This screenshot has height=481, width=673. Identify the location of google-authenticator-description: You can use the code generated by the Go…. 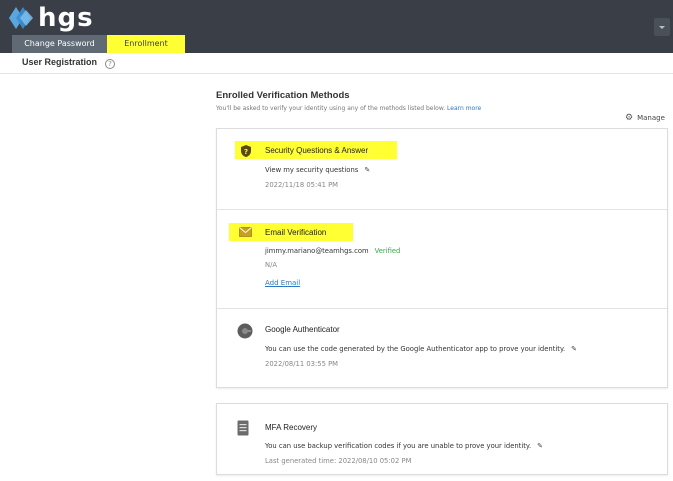
(415, 349).